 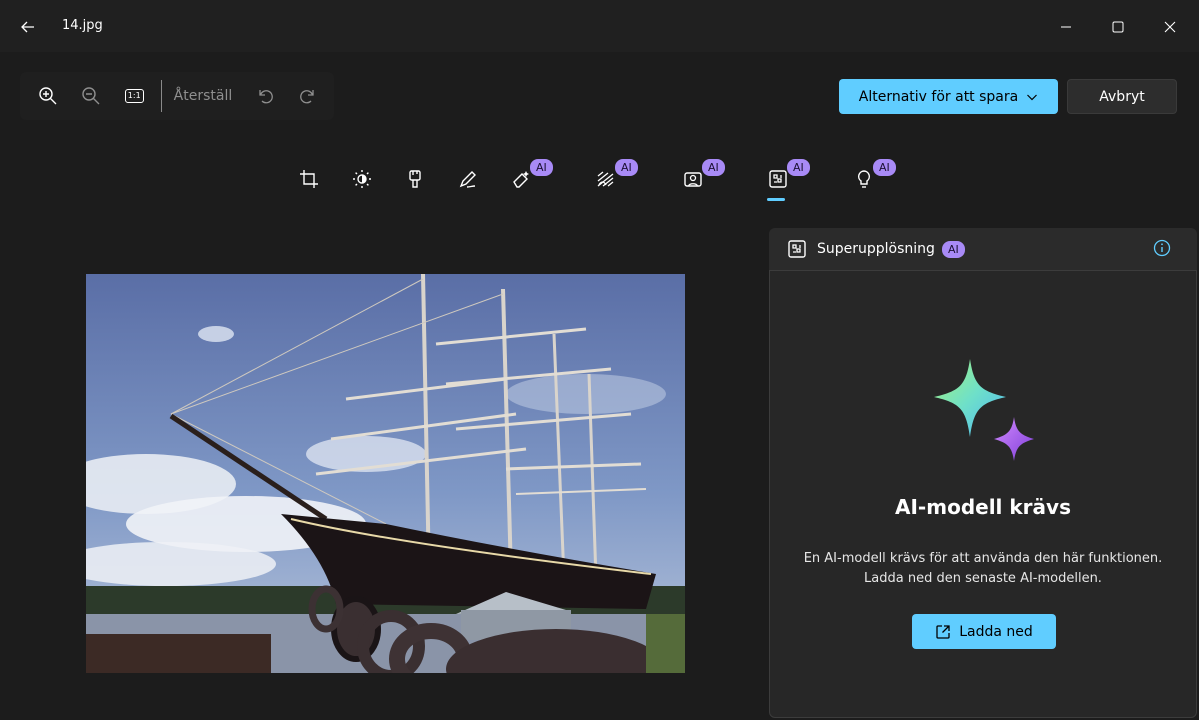 I want to click on blur-icon, so click(x=605, y=179).